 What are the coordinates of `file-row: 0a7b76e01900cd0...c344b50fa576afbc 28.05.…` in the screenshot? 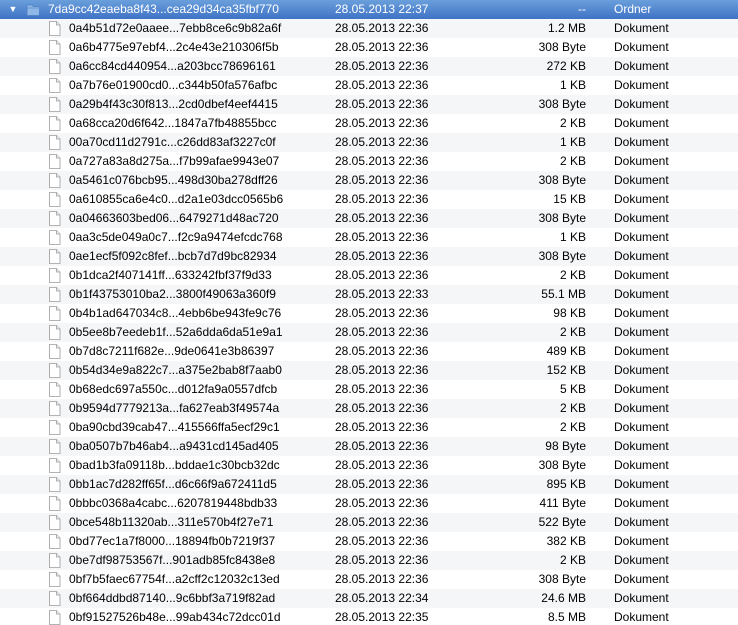 It's located at (369, 85).